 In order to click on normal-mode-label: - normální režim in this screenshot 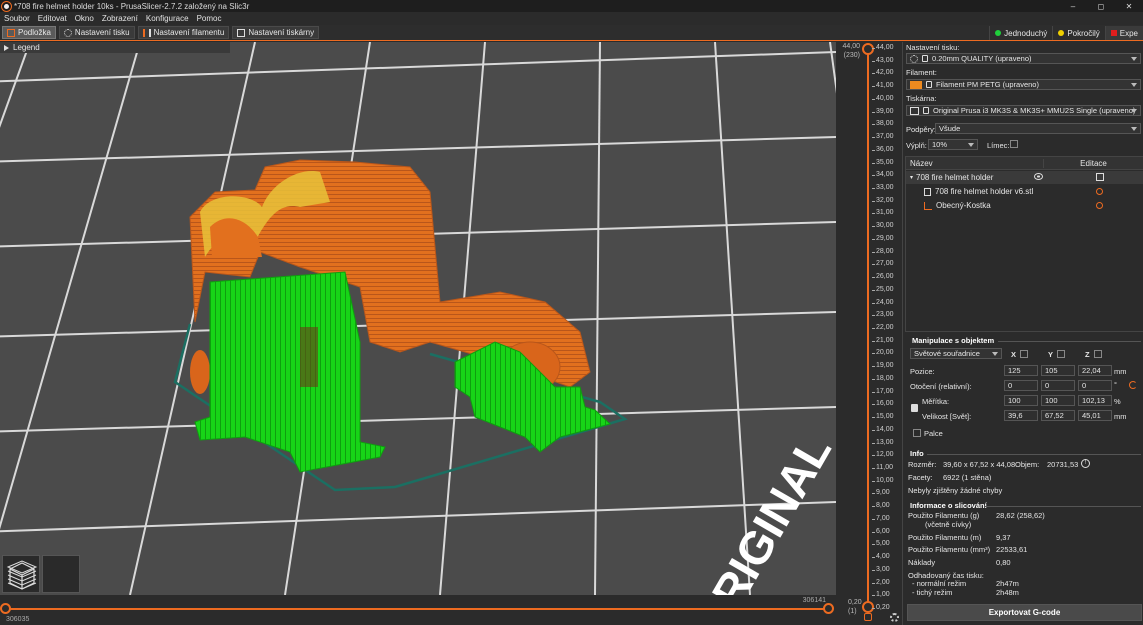, I will do `click(939, 583)`.